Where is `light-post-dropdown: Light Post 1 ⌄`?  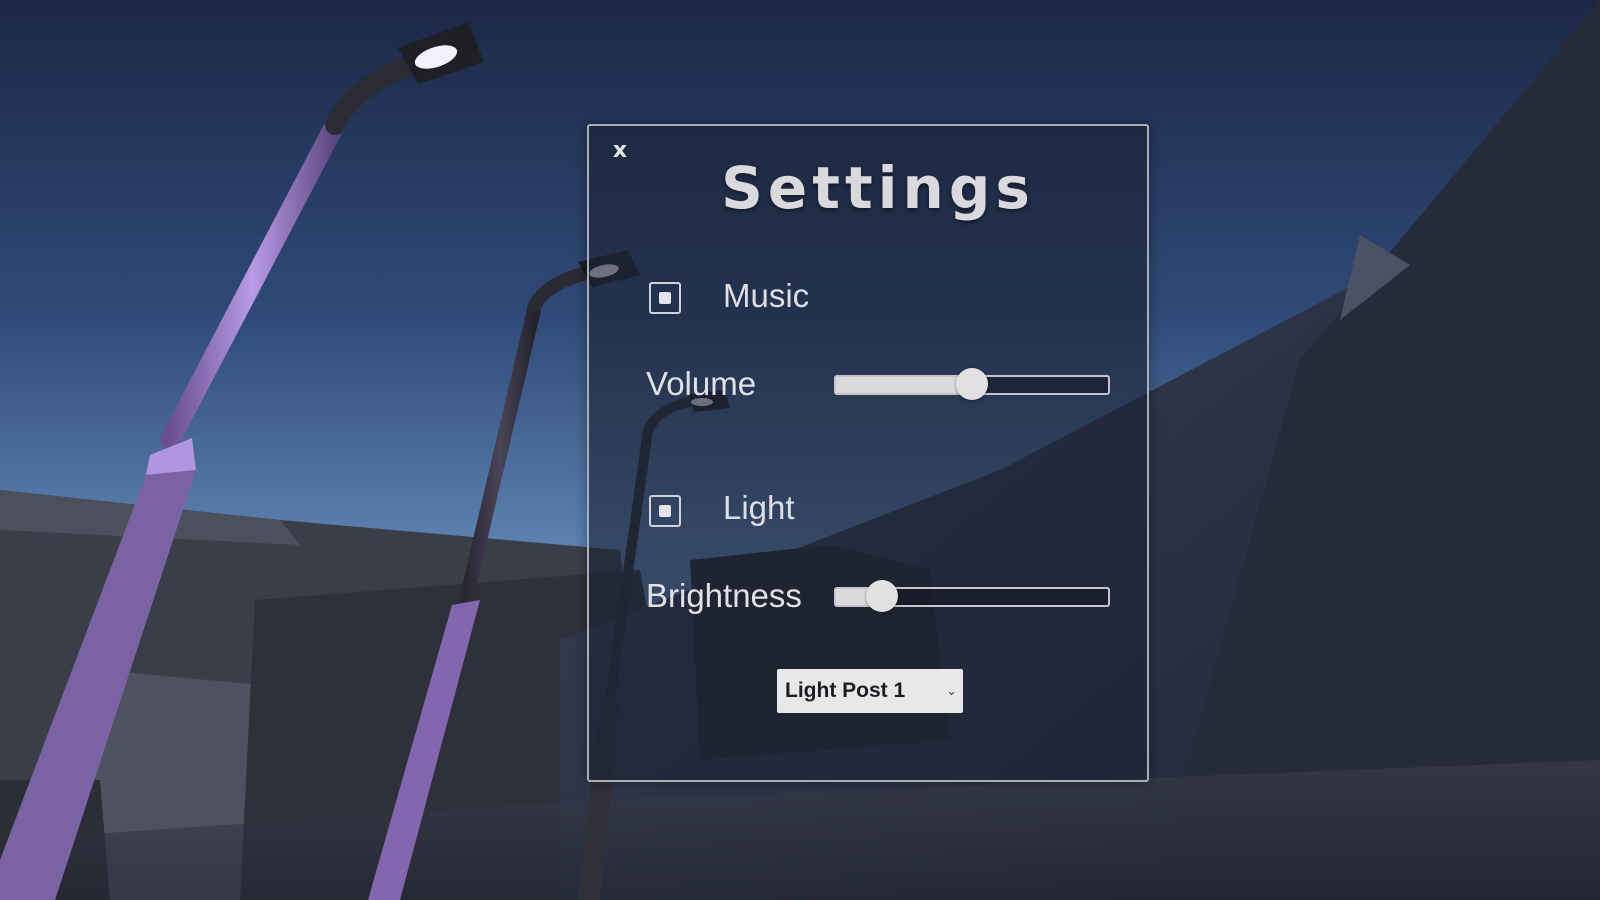
light-post-dropdown: Light Post 1 ⌄ is located at coordinates (870, 691).